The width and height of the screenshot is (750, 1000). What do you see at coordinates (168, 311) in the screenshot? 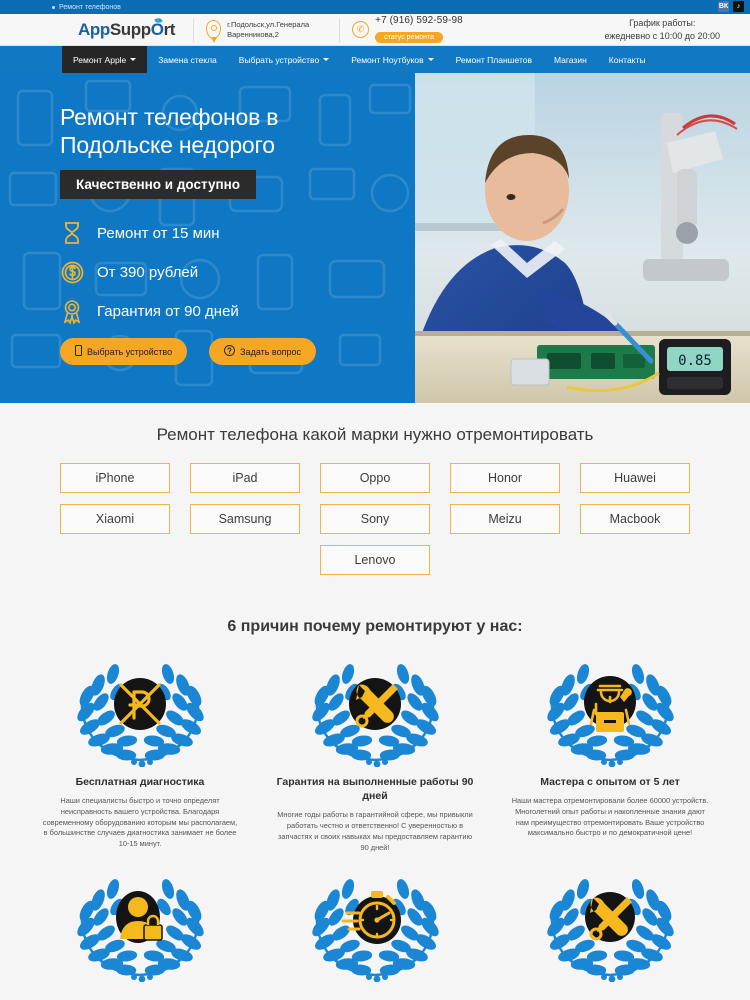
I see `hero-feature-text: Гарантия от 90 дней` at bounding box center [168, 311].